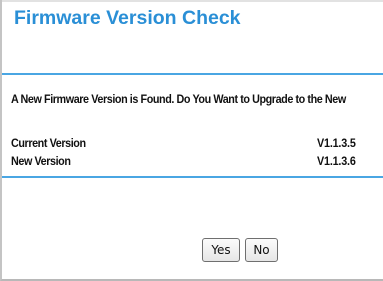  I want to click on current-version-label: Current Version, so click(48, 143).